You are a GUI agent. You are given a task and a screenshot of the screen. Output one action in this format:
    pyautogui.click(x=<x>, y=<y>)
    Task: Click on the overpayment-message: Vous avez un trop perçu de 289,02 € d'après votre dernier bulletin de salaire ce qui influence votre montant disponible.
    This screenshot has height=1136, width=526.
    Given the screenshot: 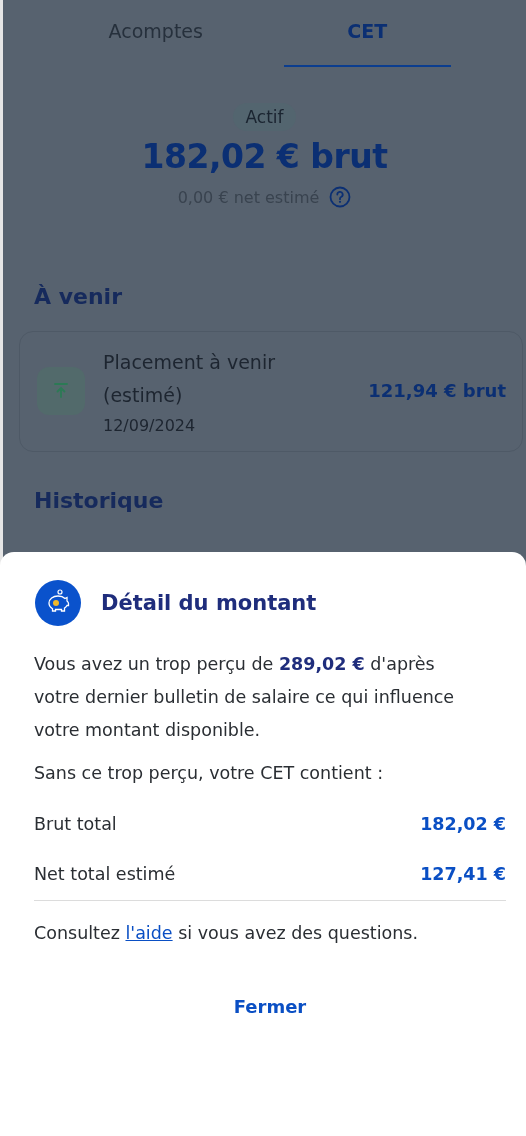 What is the action you would take?
    pyautogui.click(x=245, y=697)
    